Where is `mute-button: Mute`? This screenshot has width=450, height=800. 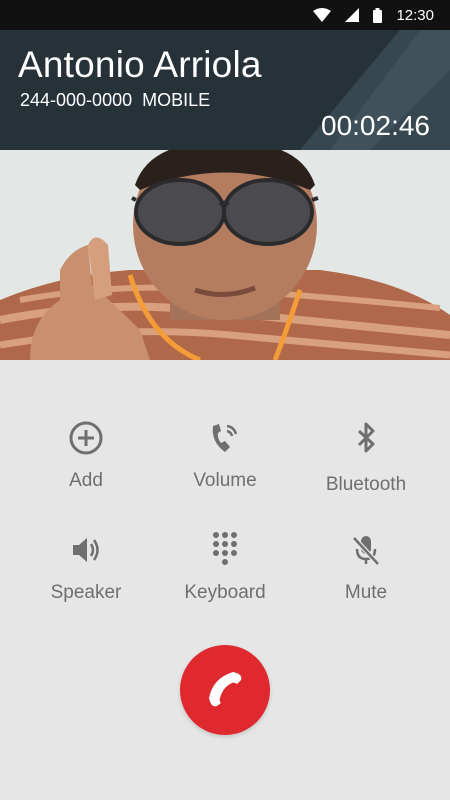
mute-button: Mute is located at coordinates (366, 567).